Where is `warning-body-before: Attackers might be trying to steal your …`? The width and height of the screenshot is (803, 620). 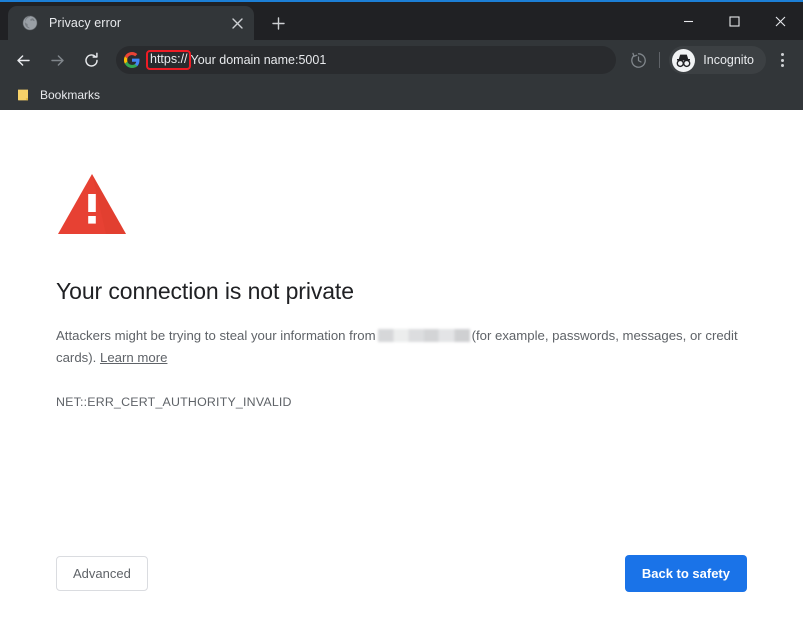 warning-body-before: Attackers might be trying to steal your … is located at coordinates (216, 335).